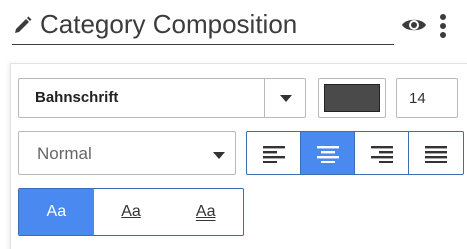  I want to click on align-justify-button, so click(436, 153).